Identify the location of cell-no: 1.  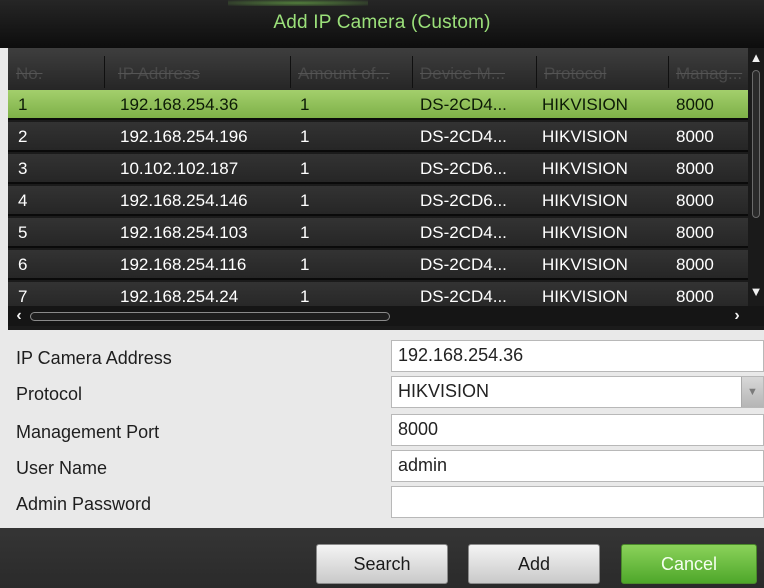
(23, 104).